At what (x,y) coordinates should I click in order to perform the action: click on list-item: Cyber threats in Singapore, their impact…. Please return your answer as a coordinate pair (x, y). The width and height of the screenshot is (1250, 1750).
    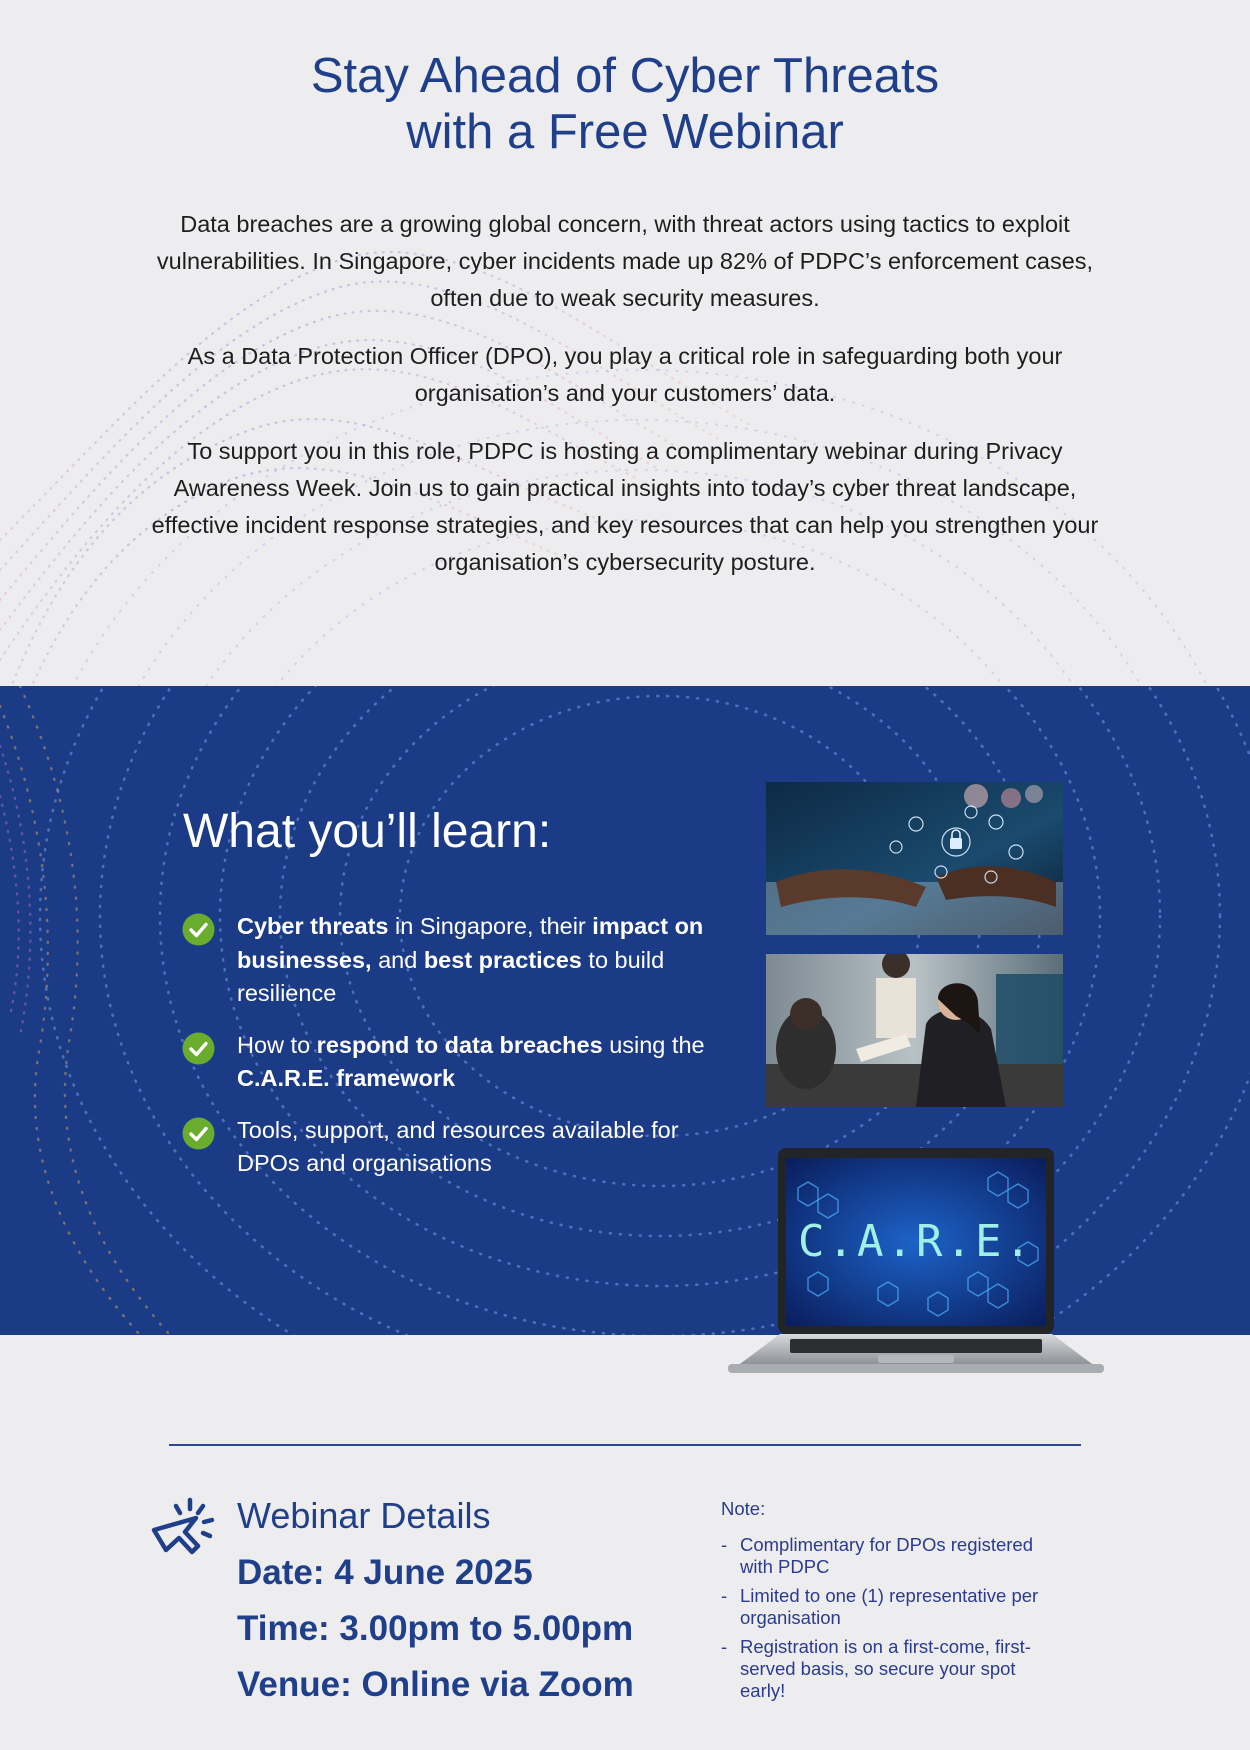
    Looking at the image, I should click on (452, 960).